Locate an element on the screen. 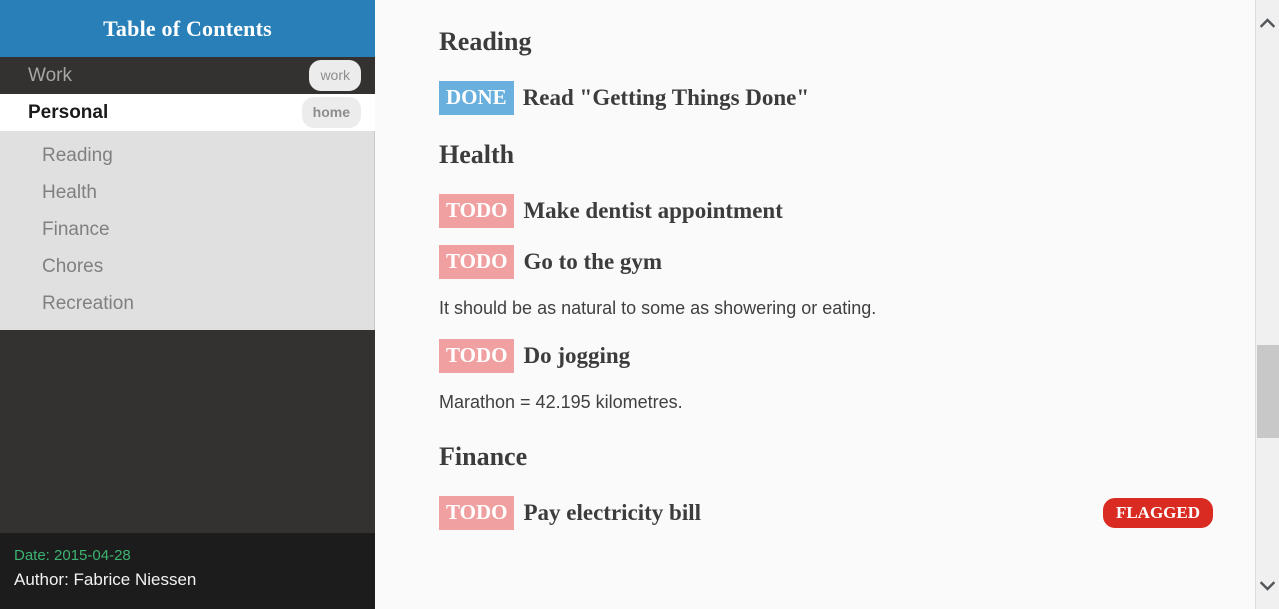 The image size is (1279, 609). task-title: Read "Getting Things Done" is located at coordinates (666, 97).